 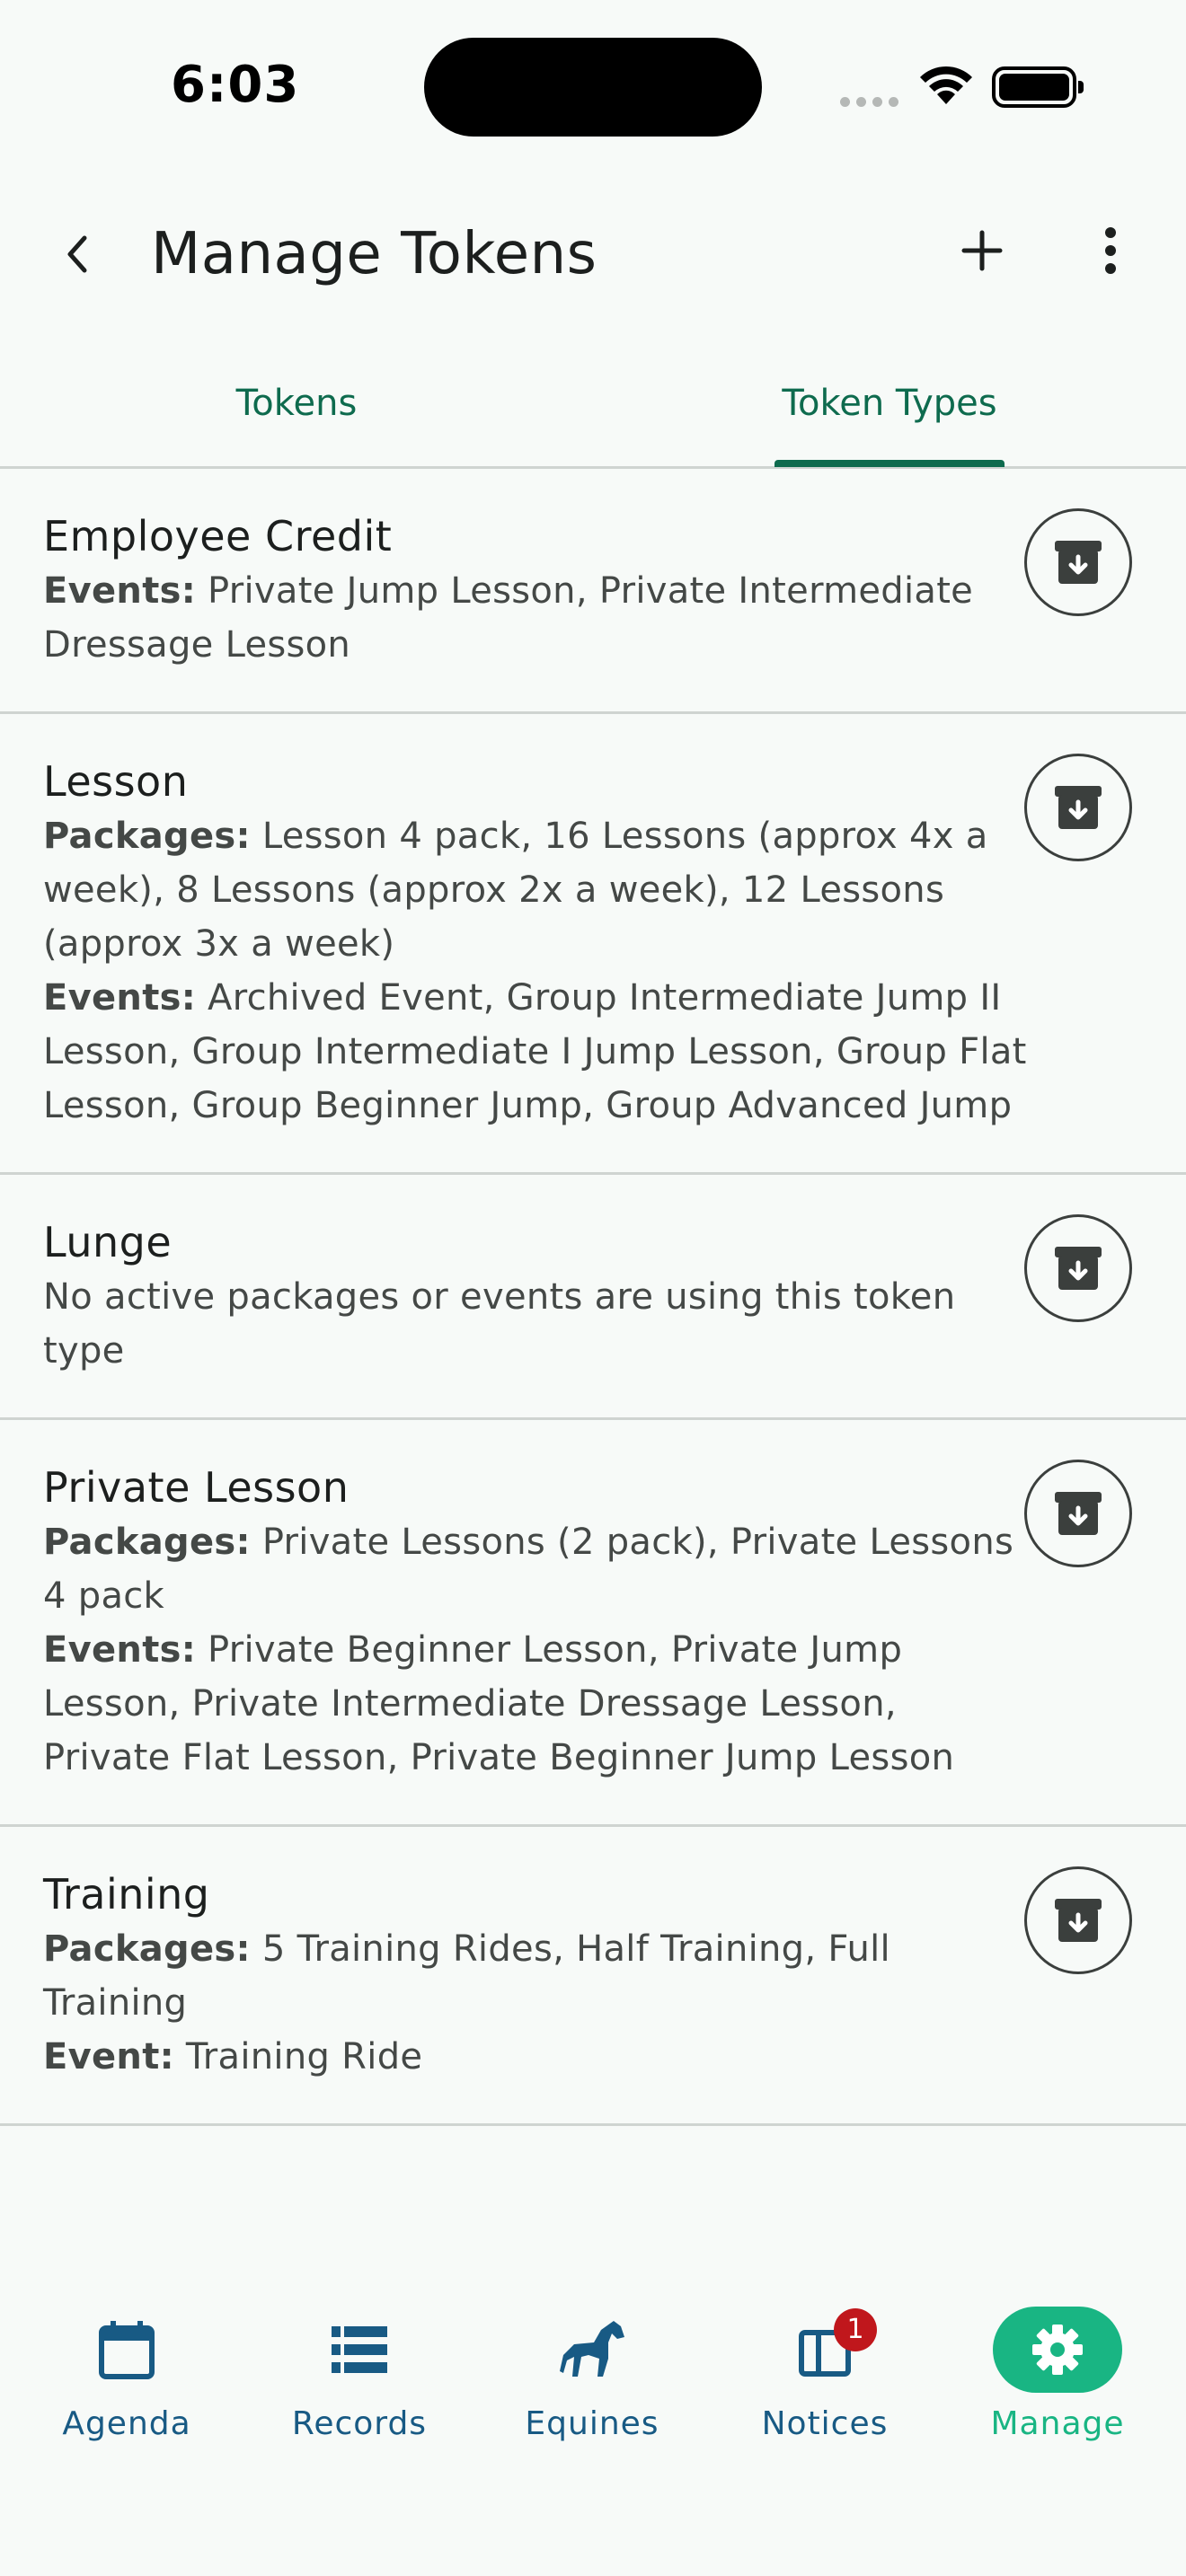 What do you see at coordinates (296, 403) in the screenshot?
I see `tab-tokens: Tokens` at bounding box center [296, 403].